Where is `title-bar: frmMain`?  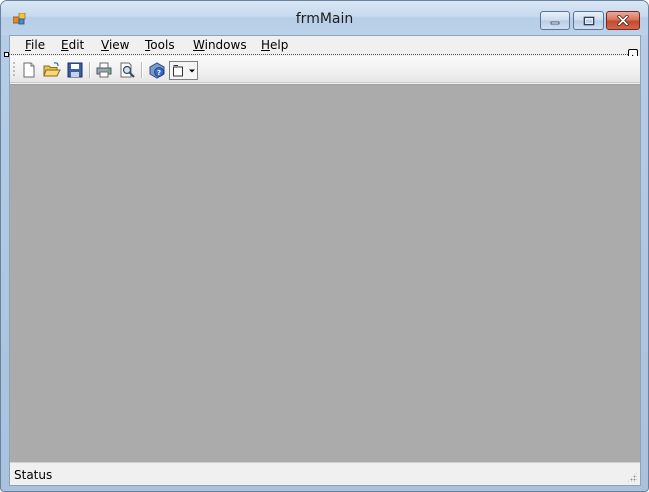 title-bar: frmMain is located at coordinates (324, 18).